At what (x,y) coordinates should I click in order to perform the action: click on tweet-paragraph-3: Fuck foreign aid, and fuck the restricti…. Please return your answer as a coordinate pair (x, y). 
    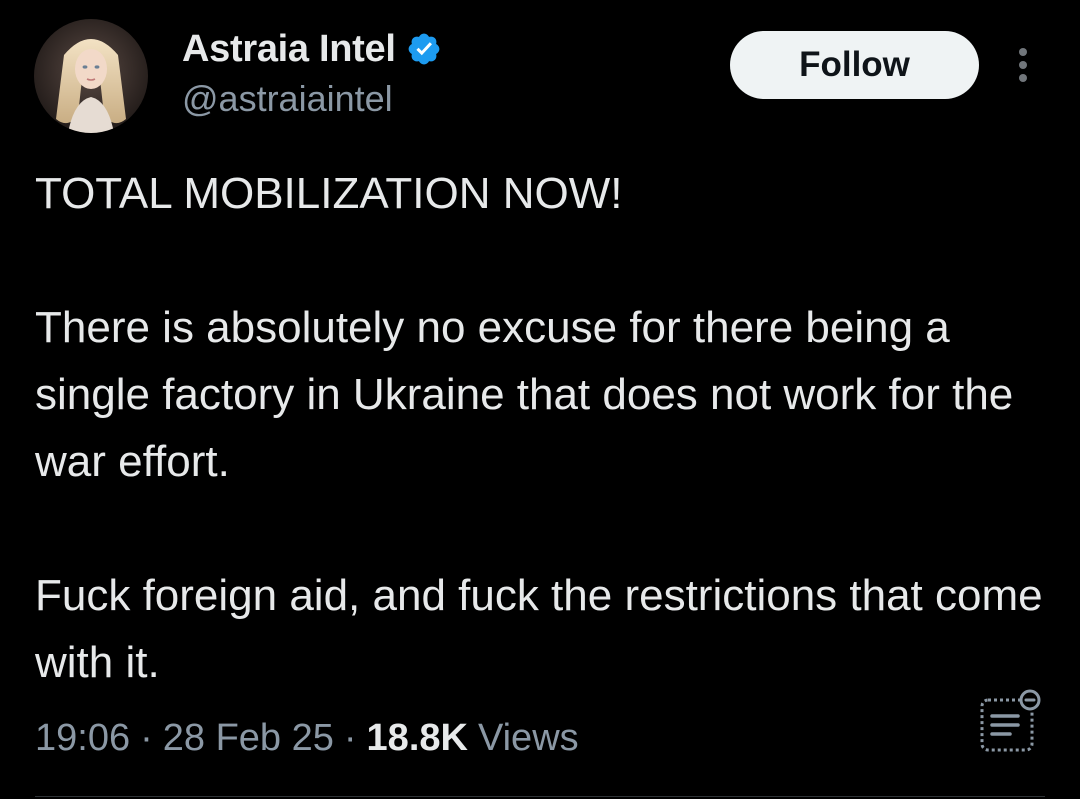
    Looking at the image, I should click on (539, 629).